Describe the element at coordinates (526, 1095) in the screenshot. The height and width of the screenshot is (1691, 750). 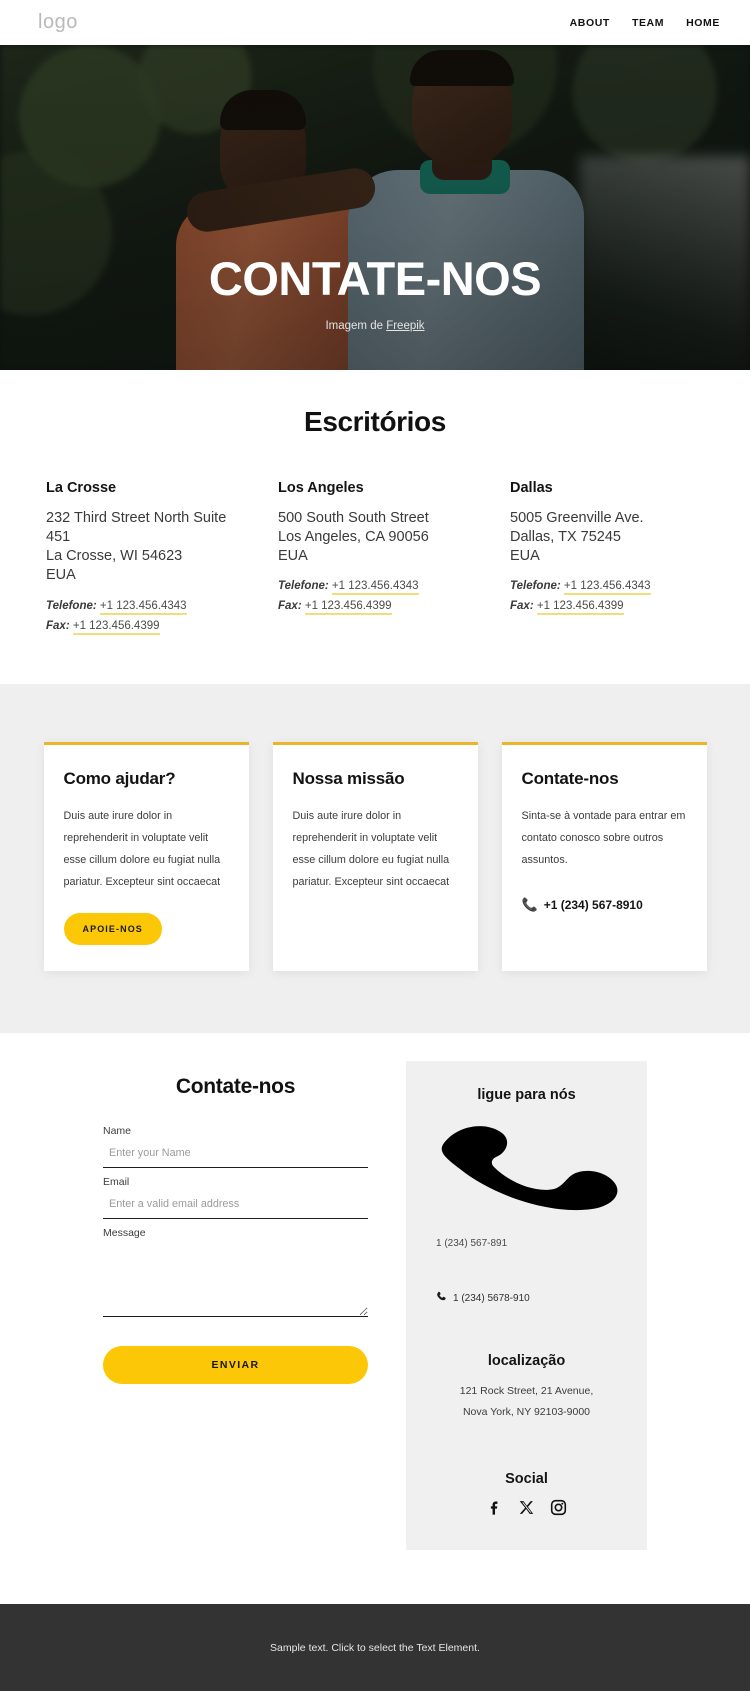
I see `call-us-title: ligue para nós` at that location.